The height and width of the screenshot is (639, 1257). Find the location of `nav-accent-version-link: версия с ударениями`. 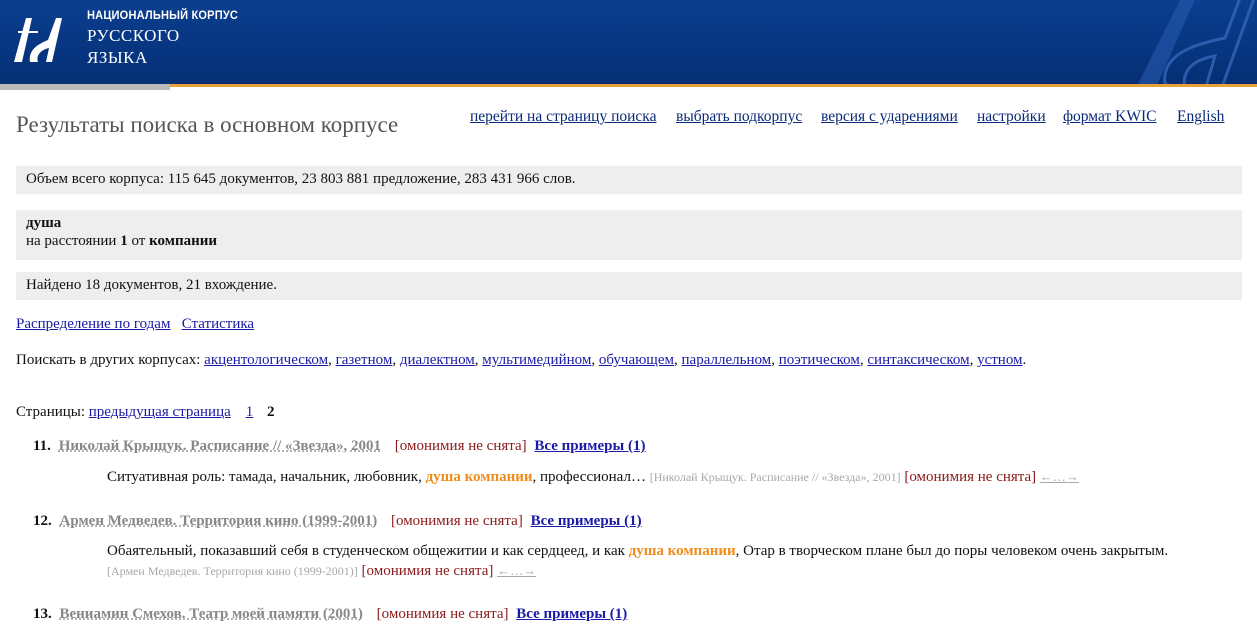

nav-accent-version-link: версия с ударениями is located at coordinates (889, 117).